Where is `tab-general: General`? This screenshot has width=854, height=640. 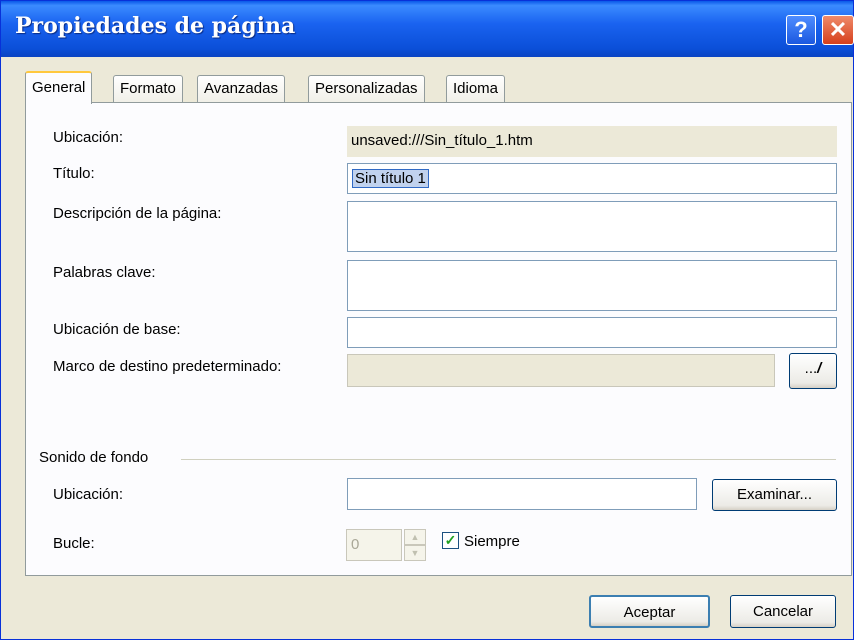
tab-general: General is located at coordinates (59, 87).